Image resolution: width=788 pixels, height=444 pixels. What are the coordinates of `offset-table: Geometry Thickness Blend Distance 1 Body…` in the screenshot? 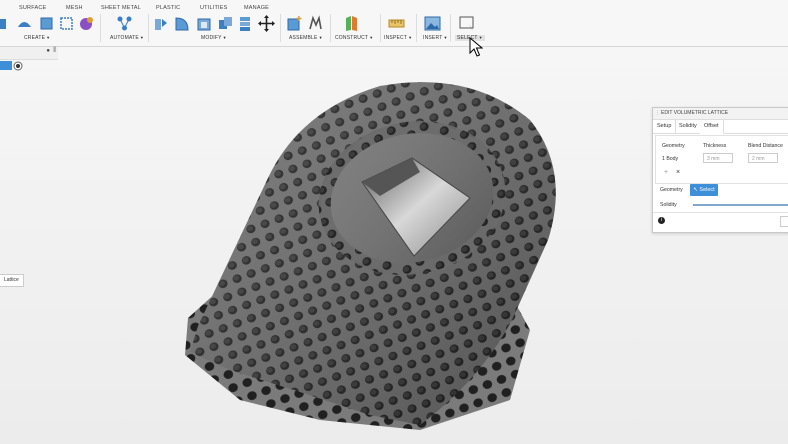 It's located at (721, 159).